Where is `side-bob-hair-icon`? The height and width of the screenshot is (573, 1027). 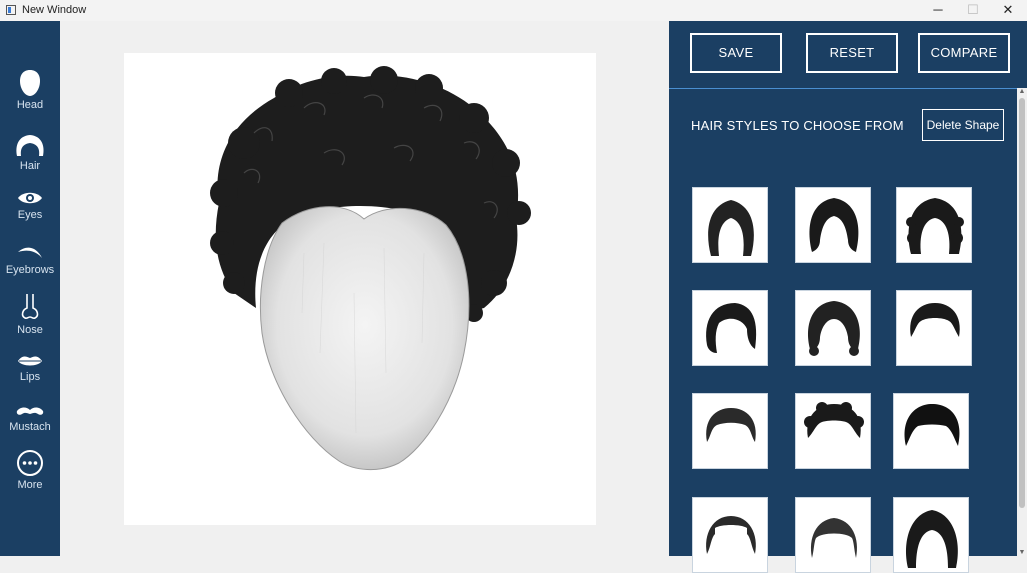
side-bob-hair-icon is located at coordinates (731, 328).